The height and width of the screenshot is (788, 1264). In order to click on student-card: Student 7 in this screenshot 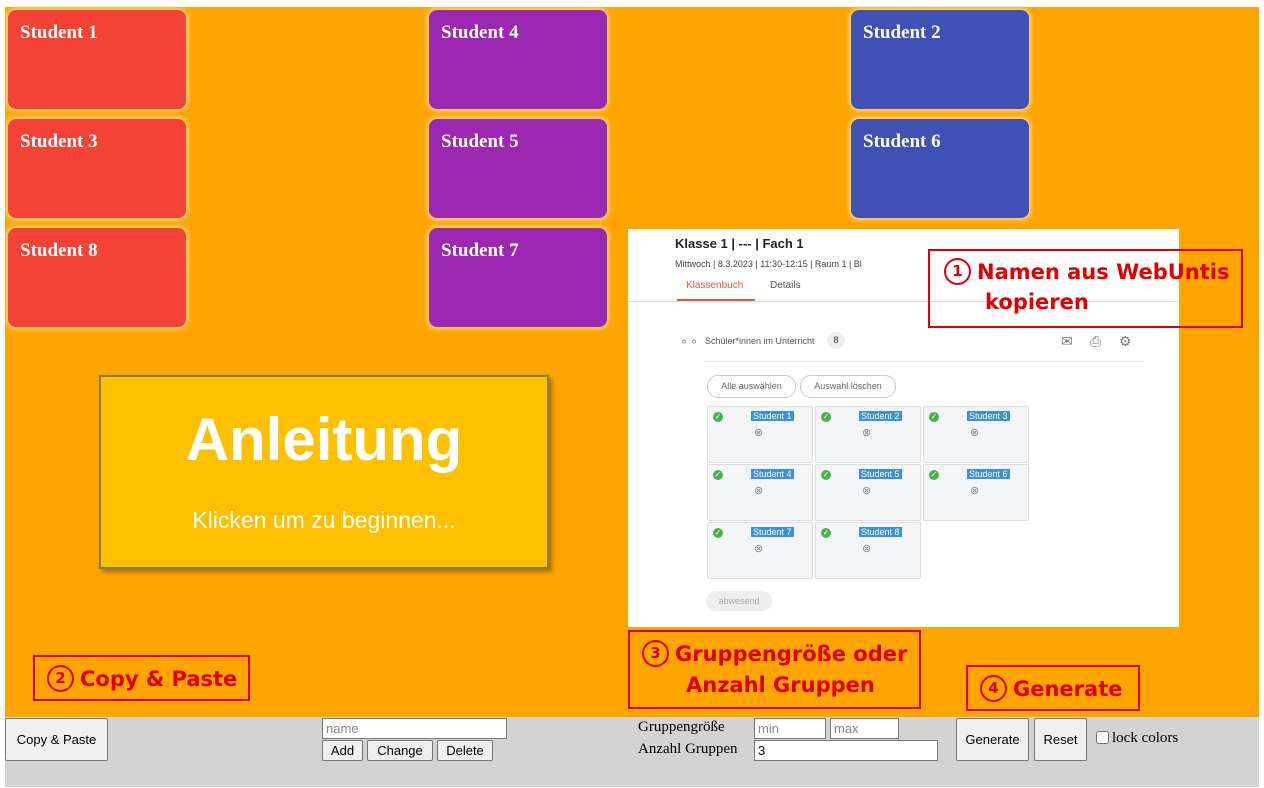, I will do `click(518, 277)`.